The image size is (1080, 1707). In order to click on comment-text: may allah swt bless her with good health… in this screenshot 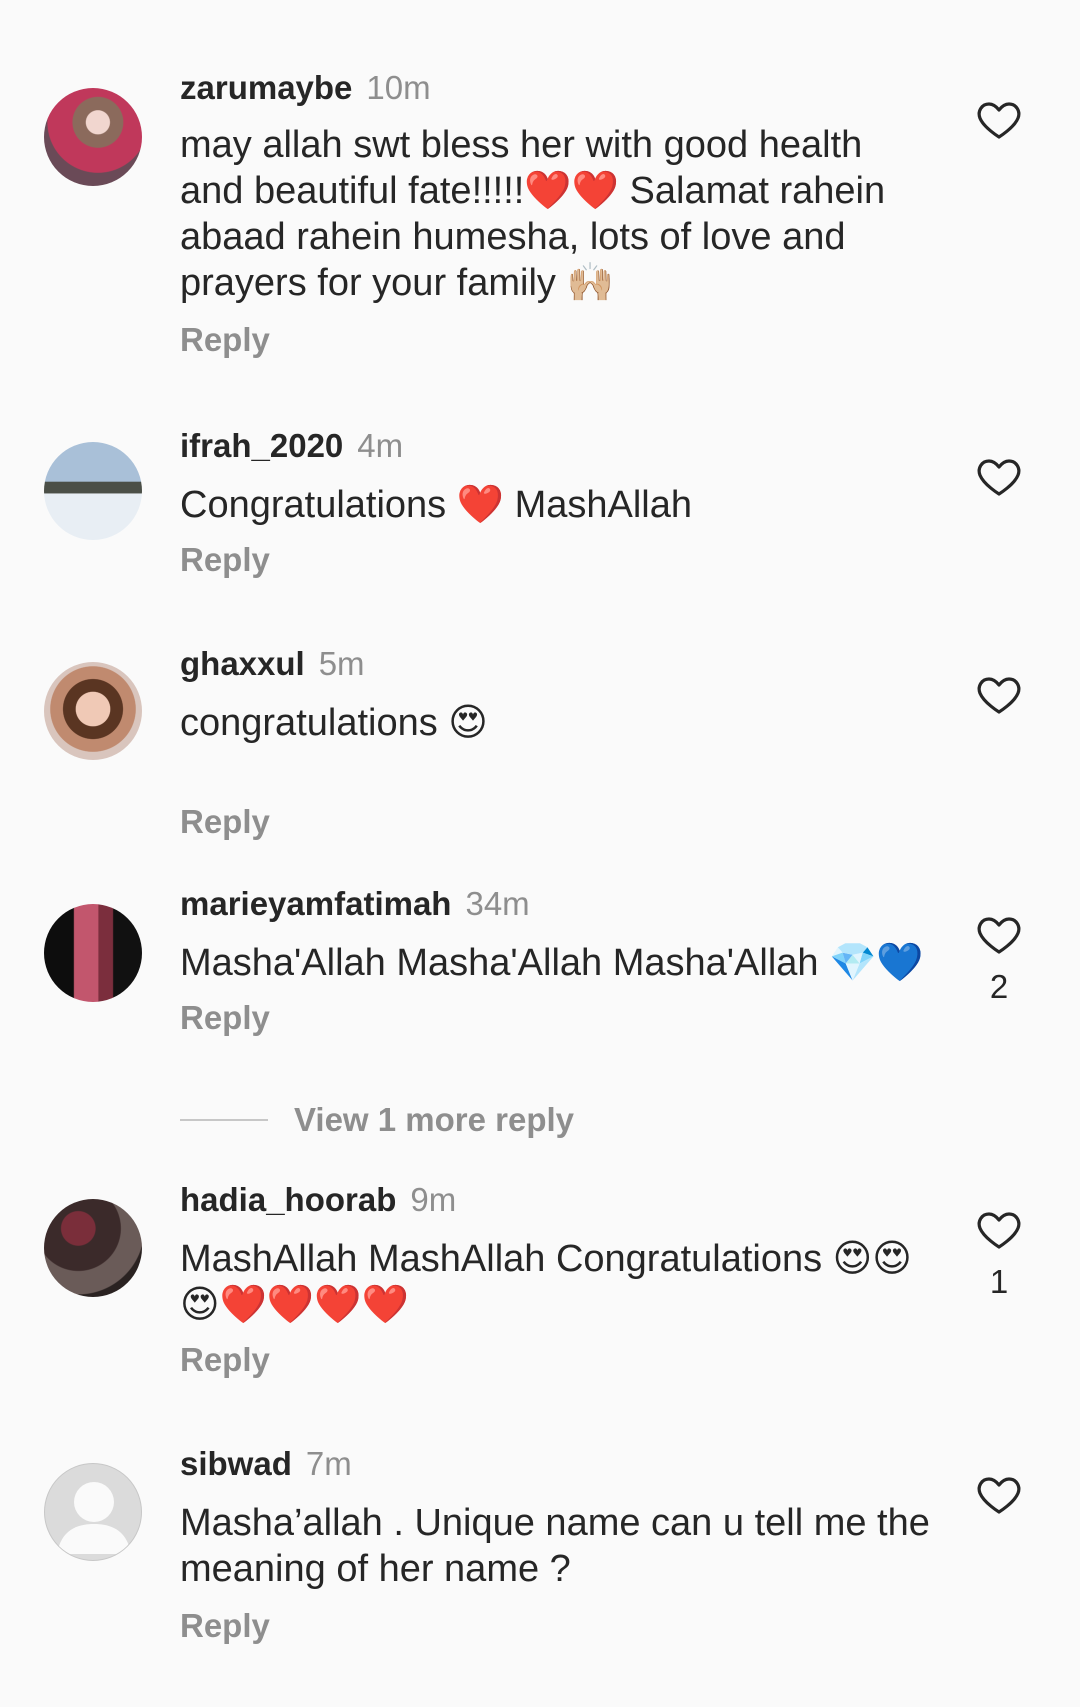, I will do `click(533, 214)`.